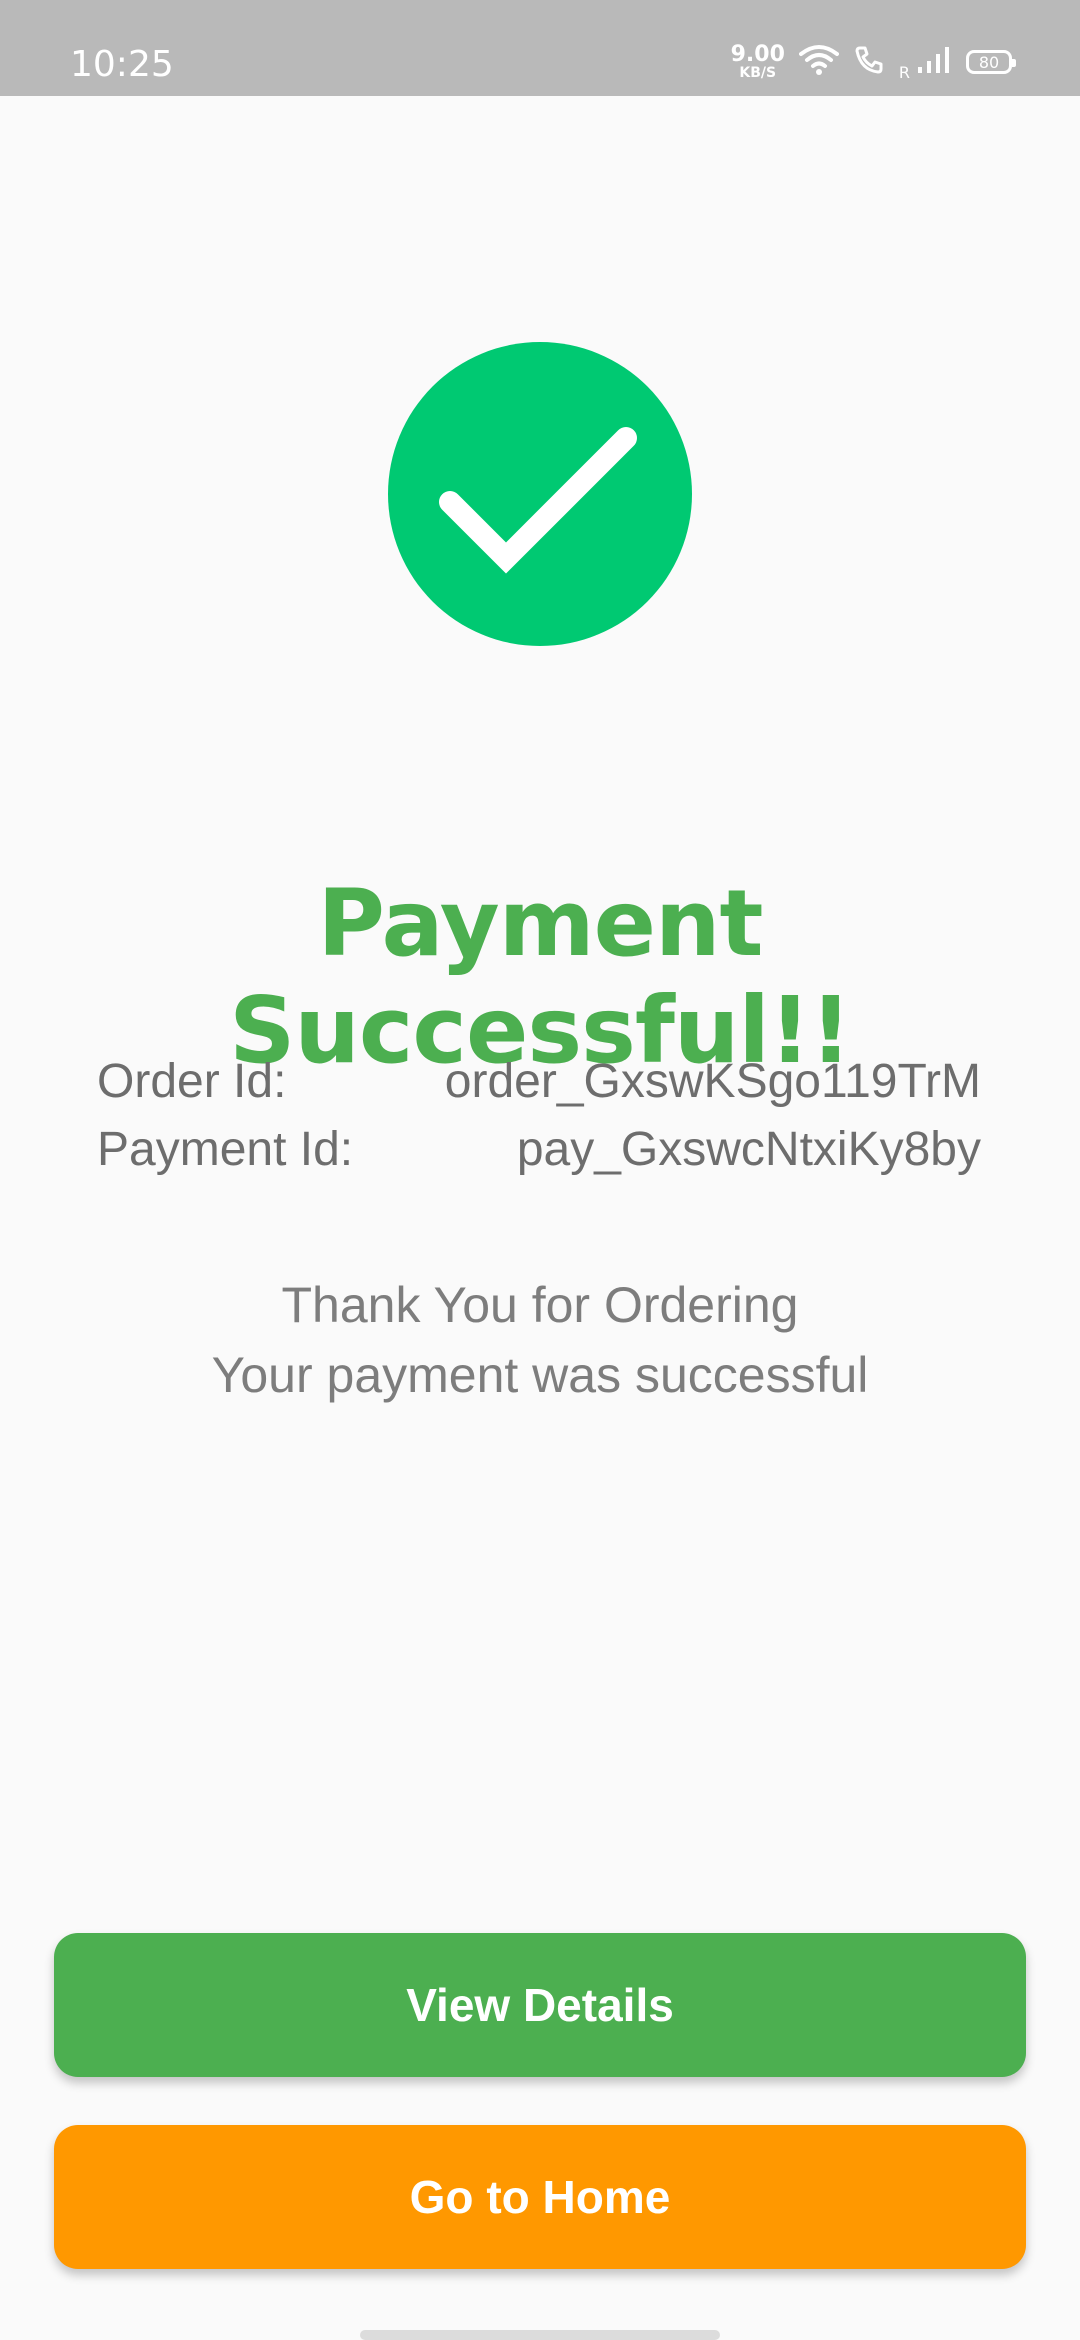 This screenshot has width=1080, height=2340. Describe the element at coordinates (818, 62) in the screenshot. I see `wifi-icon` at that location.